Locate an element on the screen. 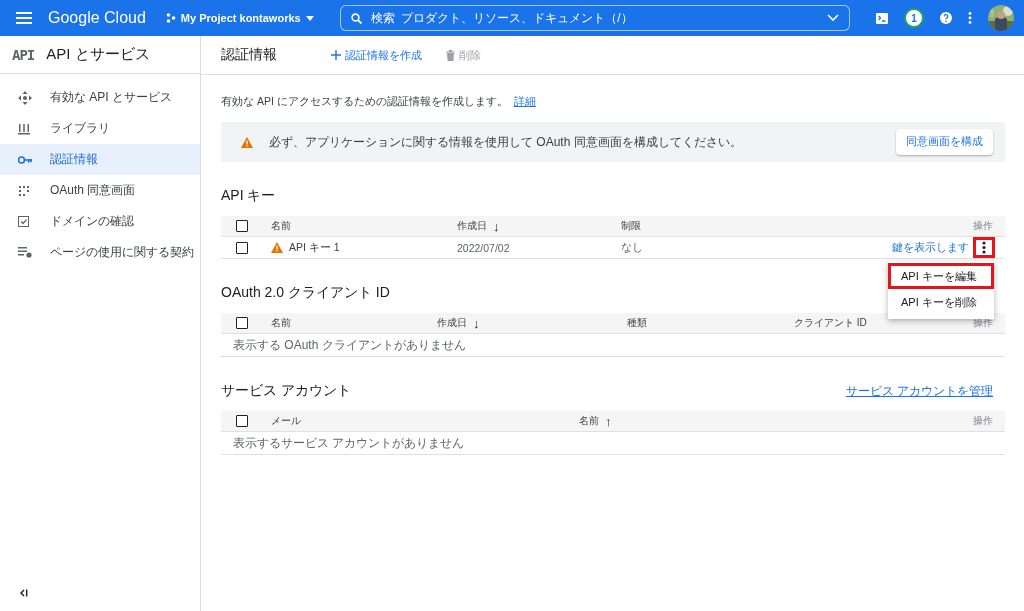  table-cell: なし is located at coordinates (632, 247).